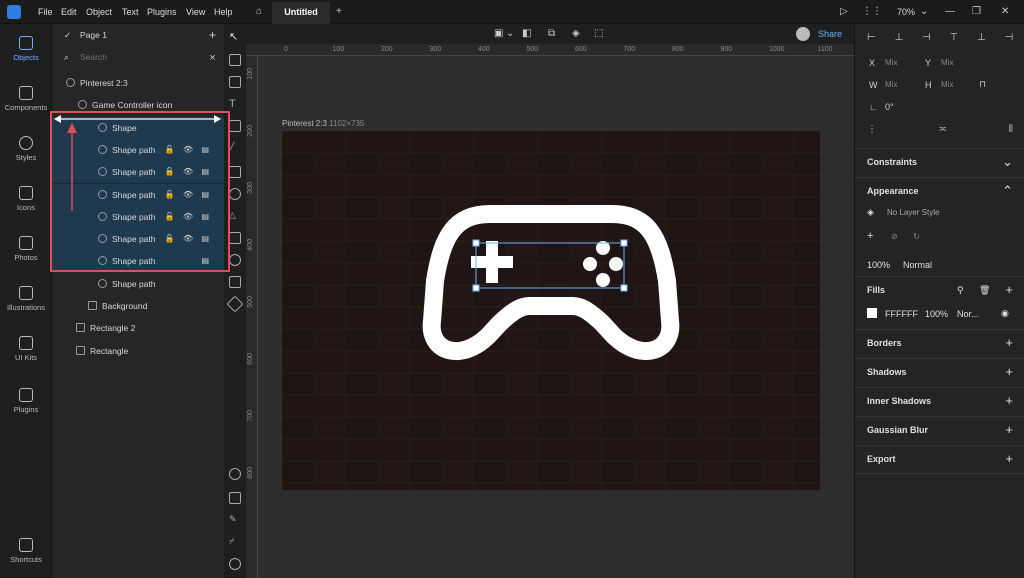  What do you see at coordinates (235, 216) in the screenshot?
I see `triangle-tool-icon: △` at bounding box center [235, 216].